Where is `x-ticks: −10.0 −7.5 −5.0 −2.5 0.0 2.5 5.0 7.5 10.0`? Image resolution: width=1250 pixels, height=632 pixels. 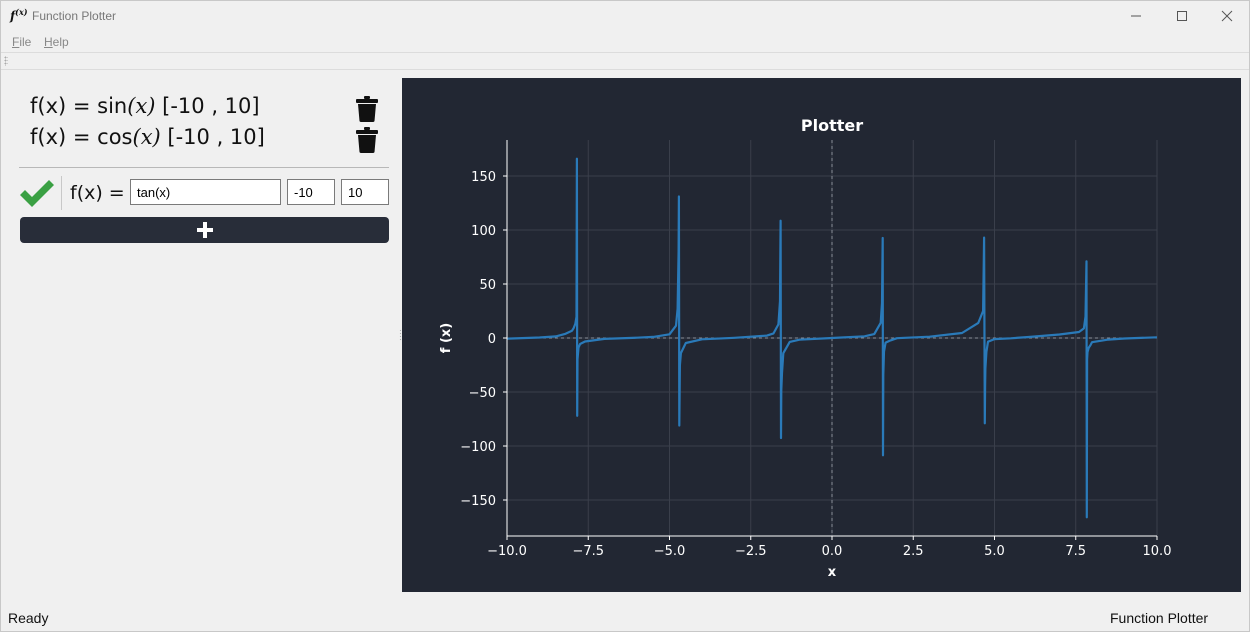 x-ticks: −10.0 −7.5 −5.0 −2.5 0.0 2.5 5.0 7.5 10.0 is located at coordinates (829, 547).